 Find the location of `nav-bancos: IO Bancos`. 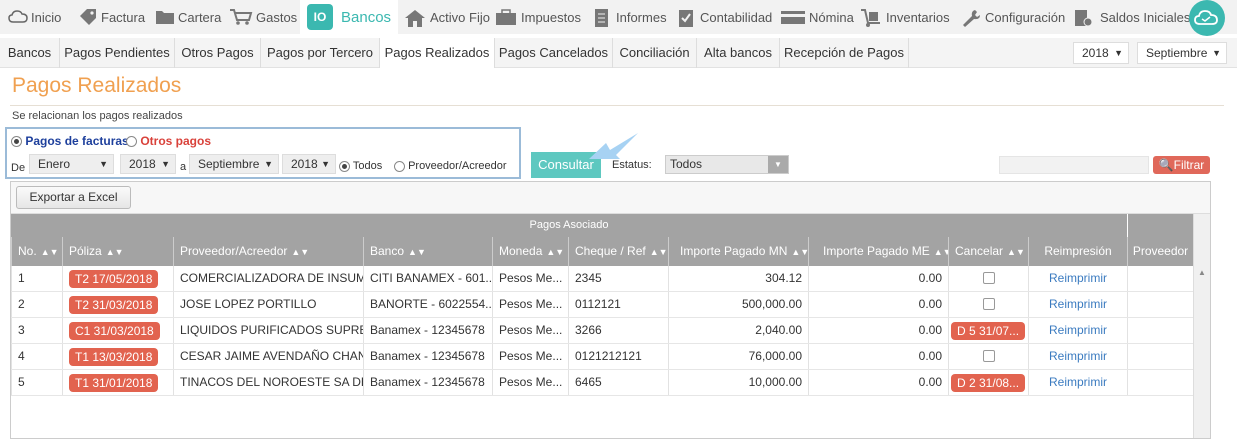

nav-bancos: IO Bancos is located at coordinates (349, 17).